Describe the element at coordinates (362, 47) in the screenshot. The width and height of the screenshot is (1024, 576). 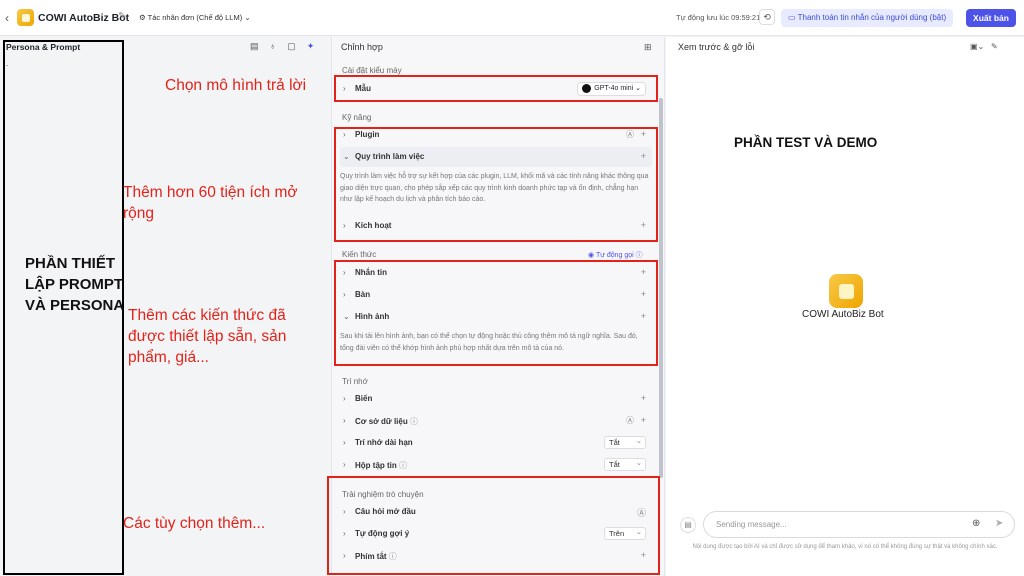
I see `config-title: Chỉnh hợp` at that location.